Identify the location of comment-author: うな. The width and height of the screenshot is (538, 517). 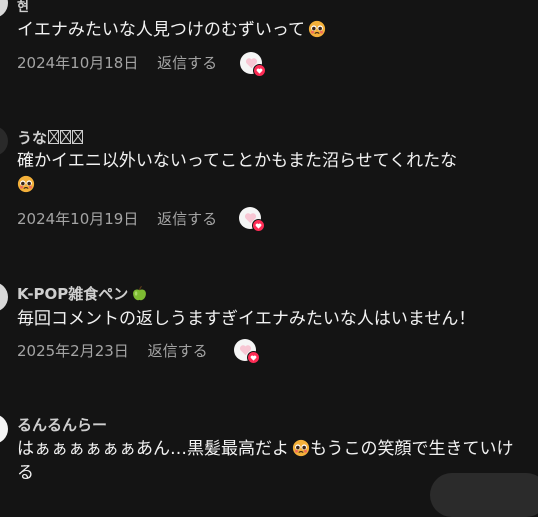
(50, 137).